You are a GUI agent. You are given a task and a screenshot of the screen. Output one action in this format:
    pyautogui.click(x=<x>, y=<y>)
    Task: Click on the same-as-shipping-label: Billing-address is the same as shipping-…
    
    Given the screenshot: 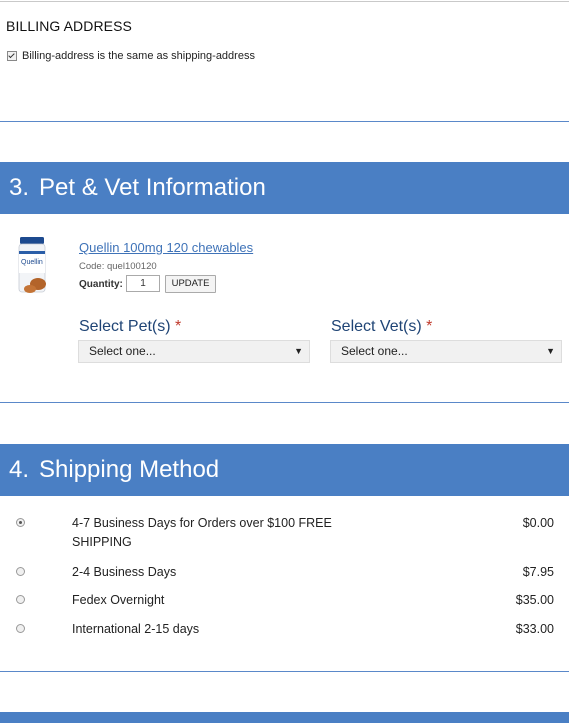 What is the action you would take?
    pyautogui.click(x=138, y=56)
    